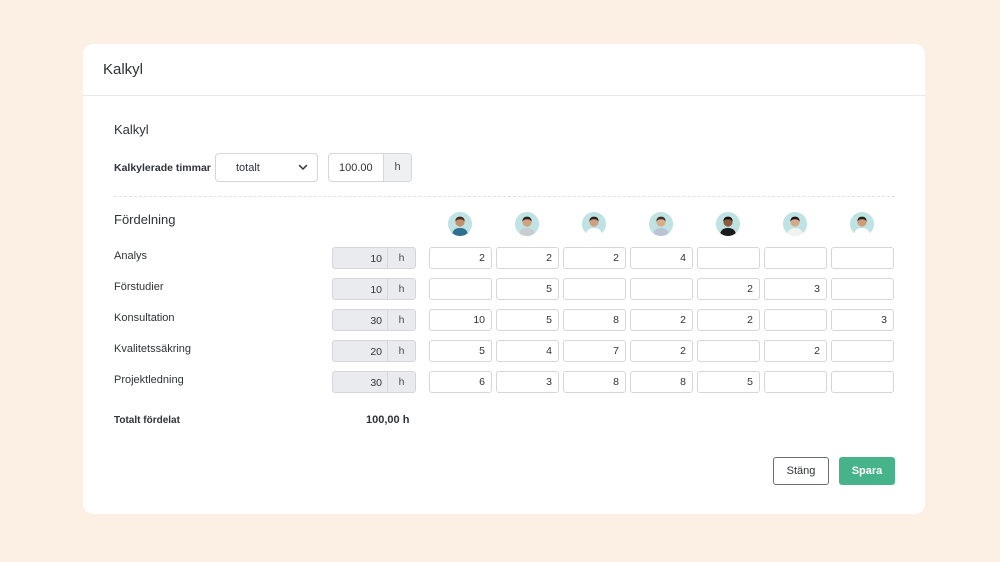 Image resolution: width=1000 pixels, height=562 pixels. I want to click on chevron-down-icon, so click(303, 167).